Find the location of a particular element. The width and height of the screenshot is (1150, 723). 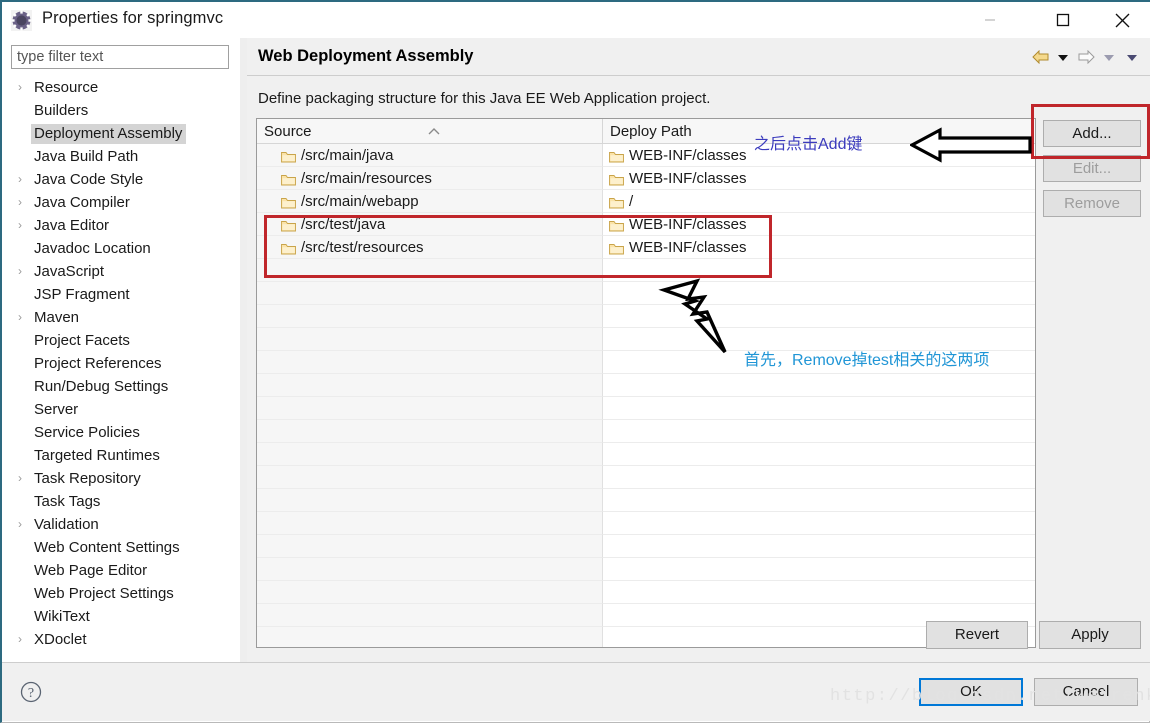

sidebar-item-javadoc-location: Javadoc Location is located at coordinates (121, 248).